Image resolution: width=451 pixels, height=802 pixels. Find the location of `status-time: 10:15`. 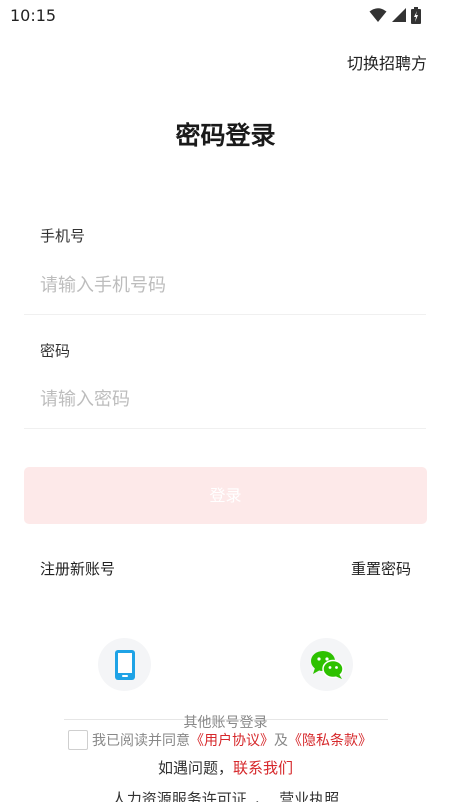

status-time: 10:15 is located at coordinates (33, 15).